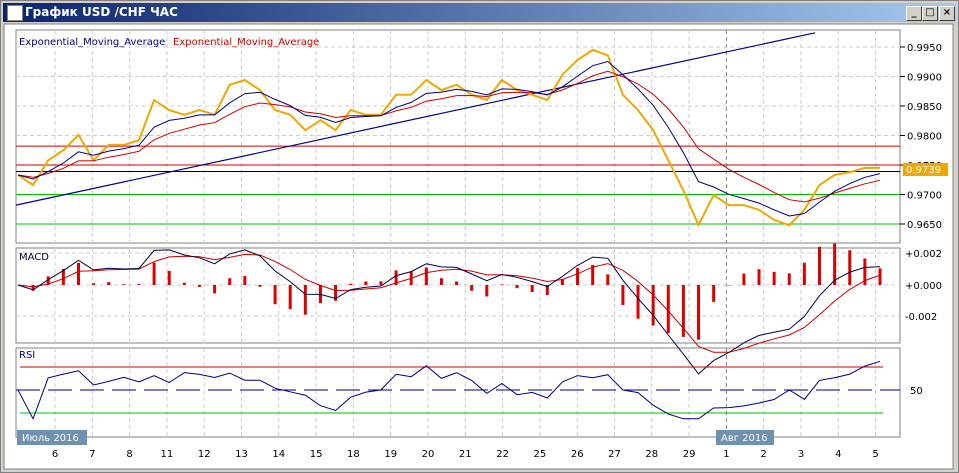 Image resolution: width=959 pixels, height=473 pixels. I want to click on date-label: 3, so click(801, 454).